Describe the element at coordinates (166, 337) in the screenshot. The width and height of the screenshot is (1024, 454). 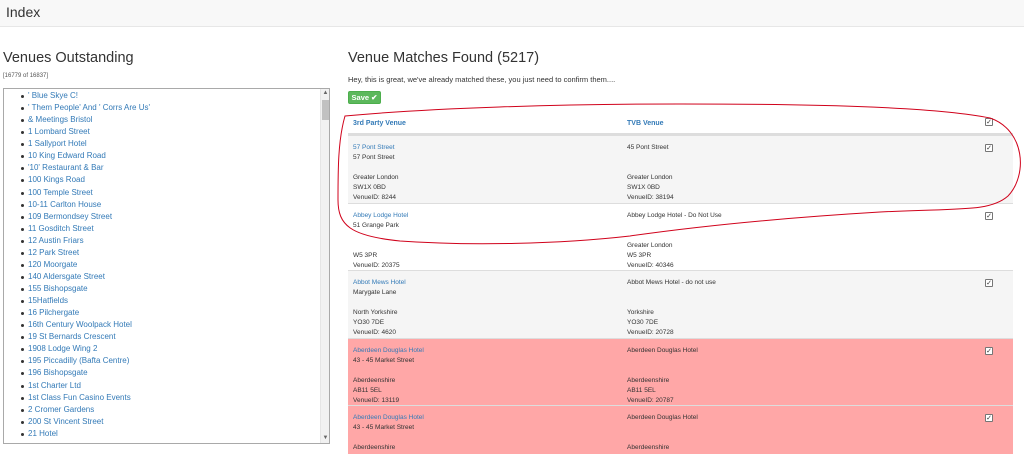
I see `venue-list-item: 19 St Bernards Crescent` at that location.